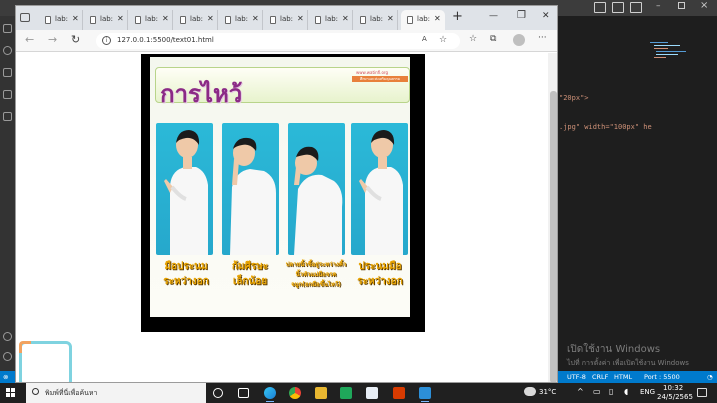 Image resolution: width=717 pixels, height=403 pixels. Describe the element at coordinates (546, 16) in the screenshot. I see `close-icon: ✕` at that location.